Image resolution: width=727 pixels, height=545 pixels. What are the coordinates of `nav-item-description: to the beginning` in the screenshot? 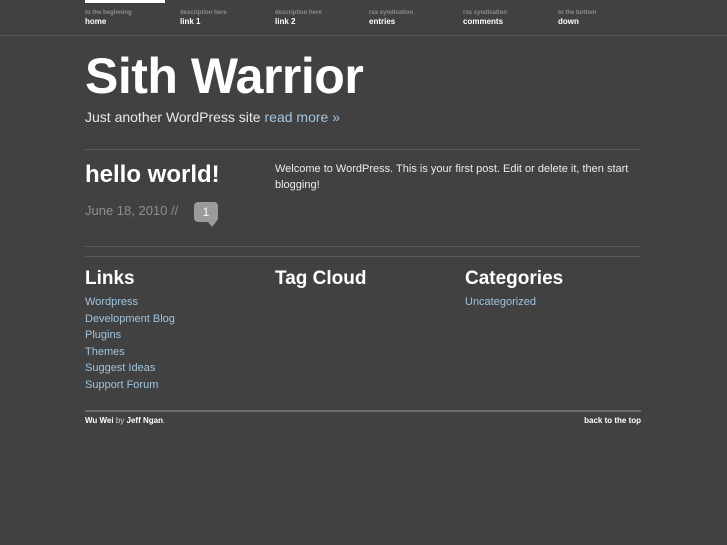 It's located at (108, 13).